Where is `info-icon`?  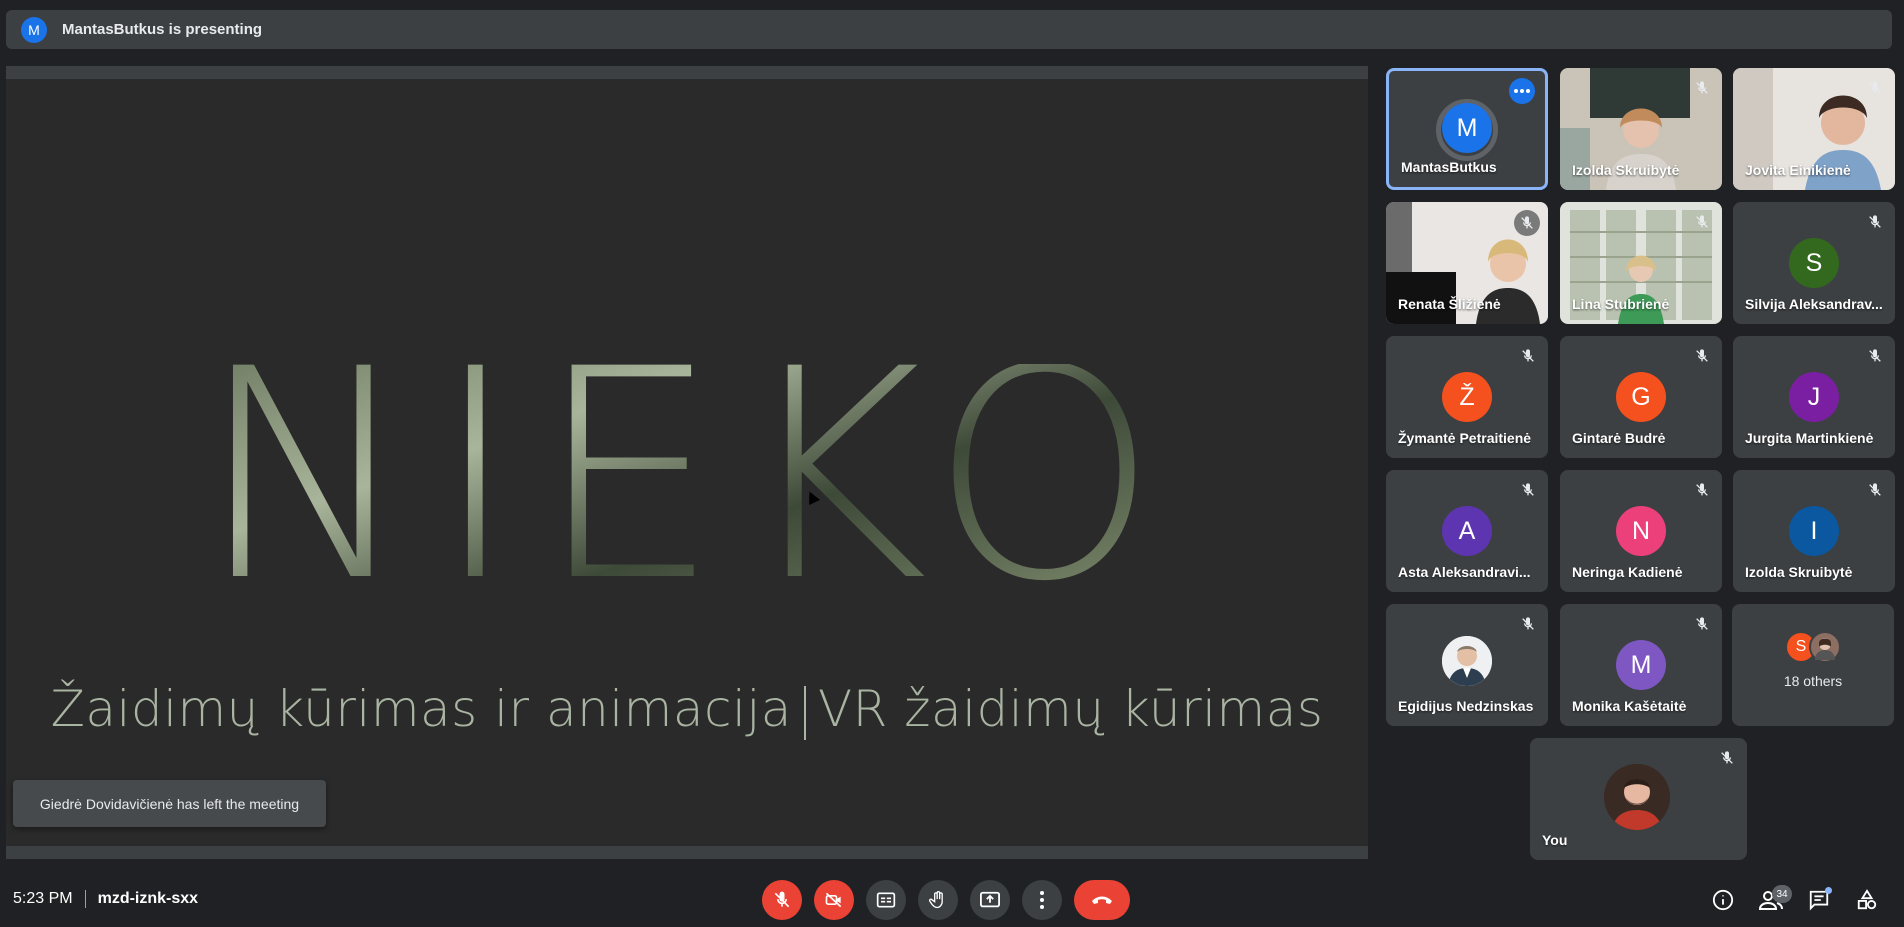 info-icon is located at coordinates (1723, 900).